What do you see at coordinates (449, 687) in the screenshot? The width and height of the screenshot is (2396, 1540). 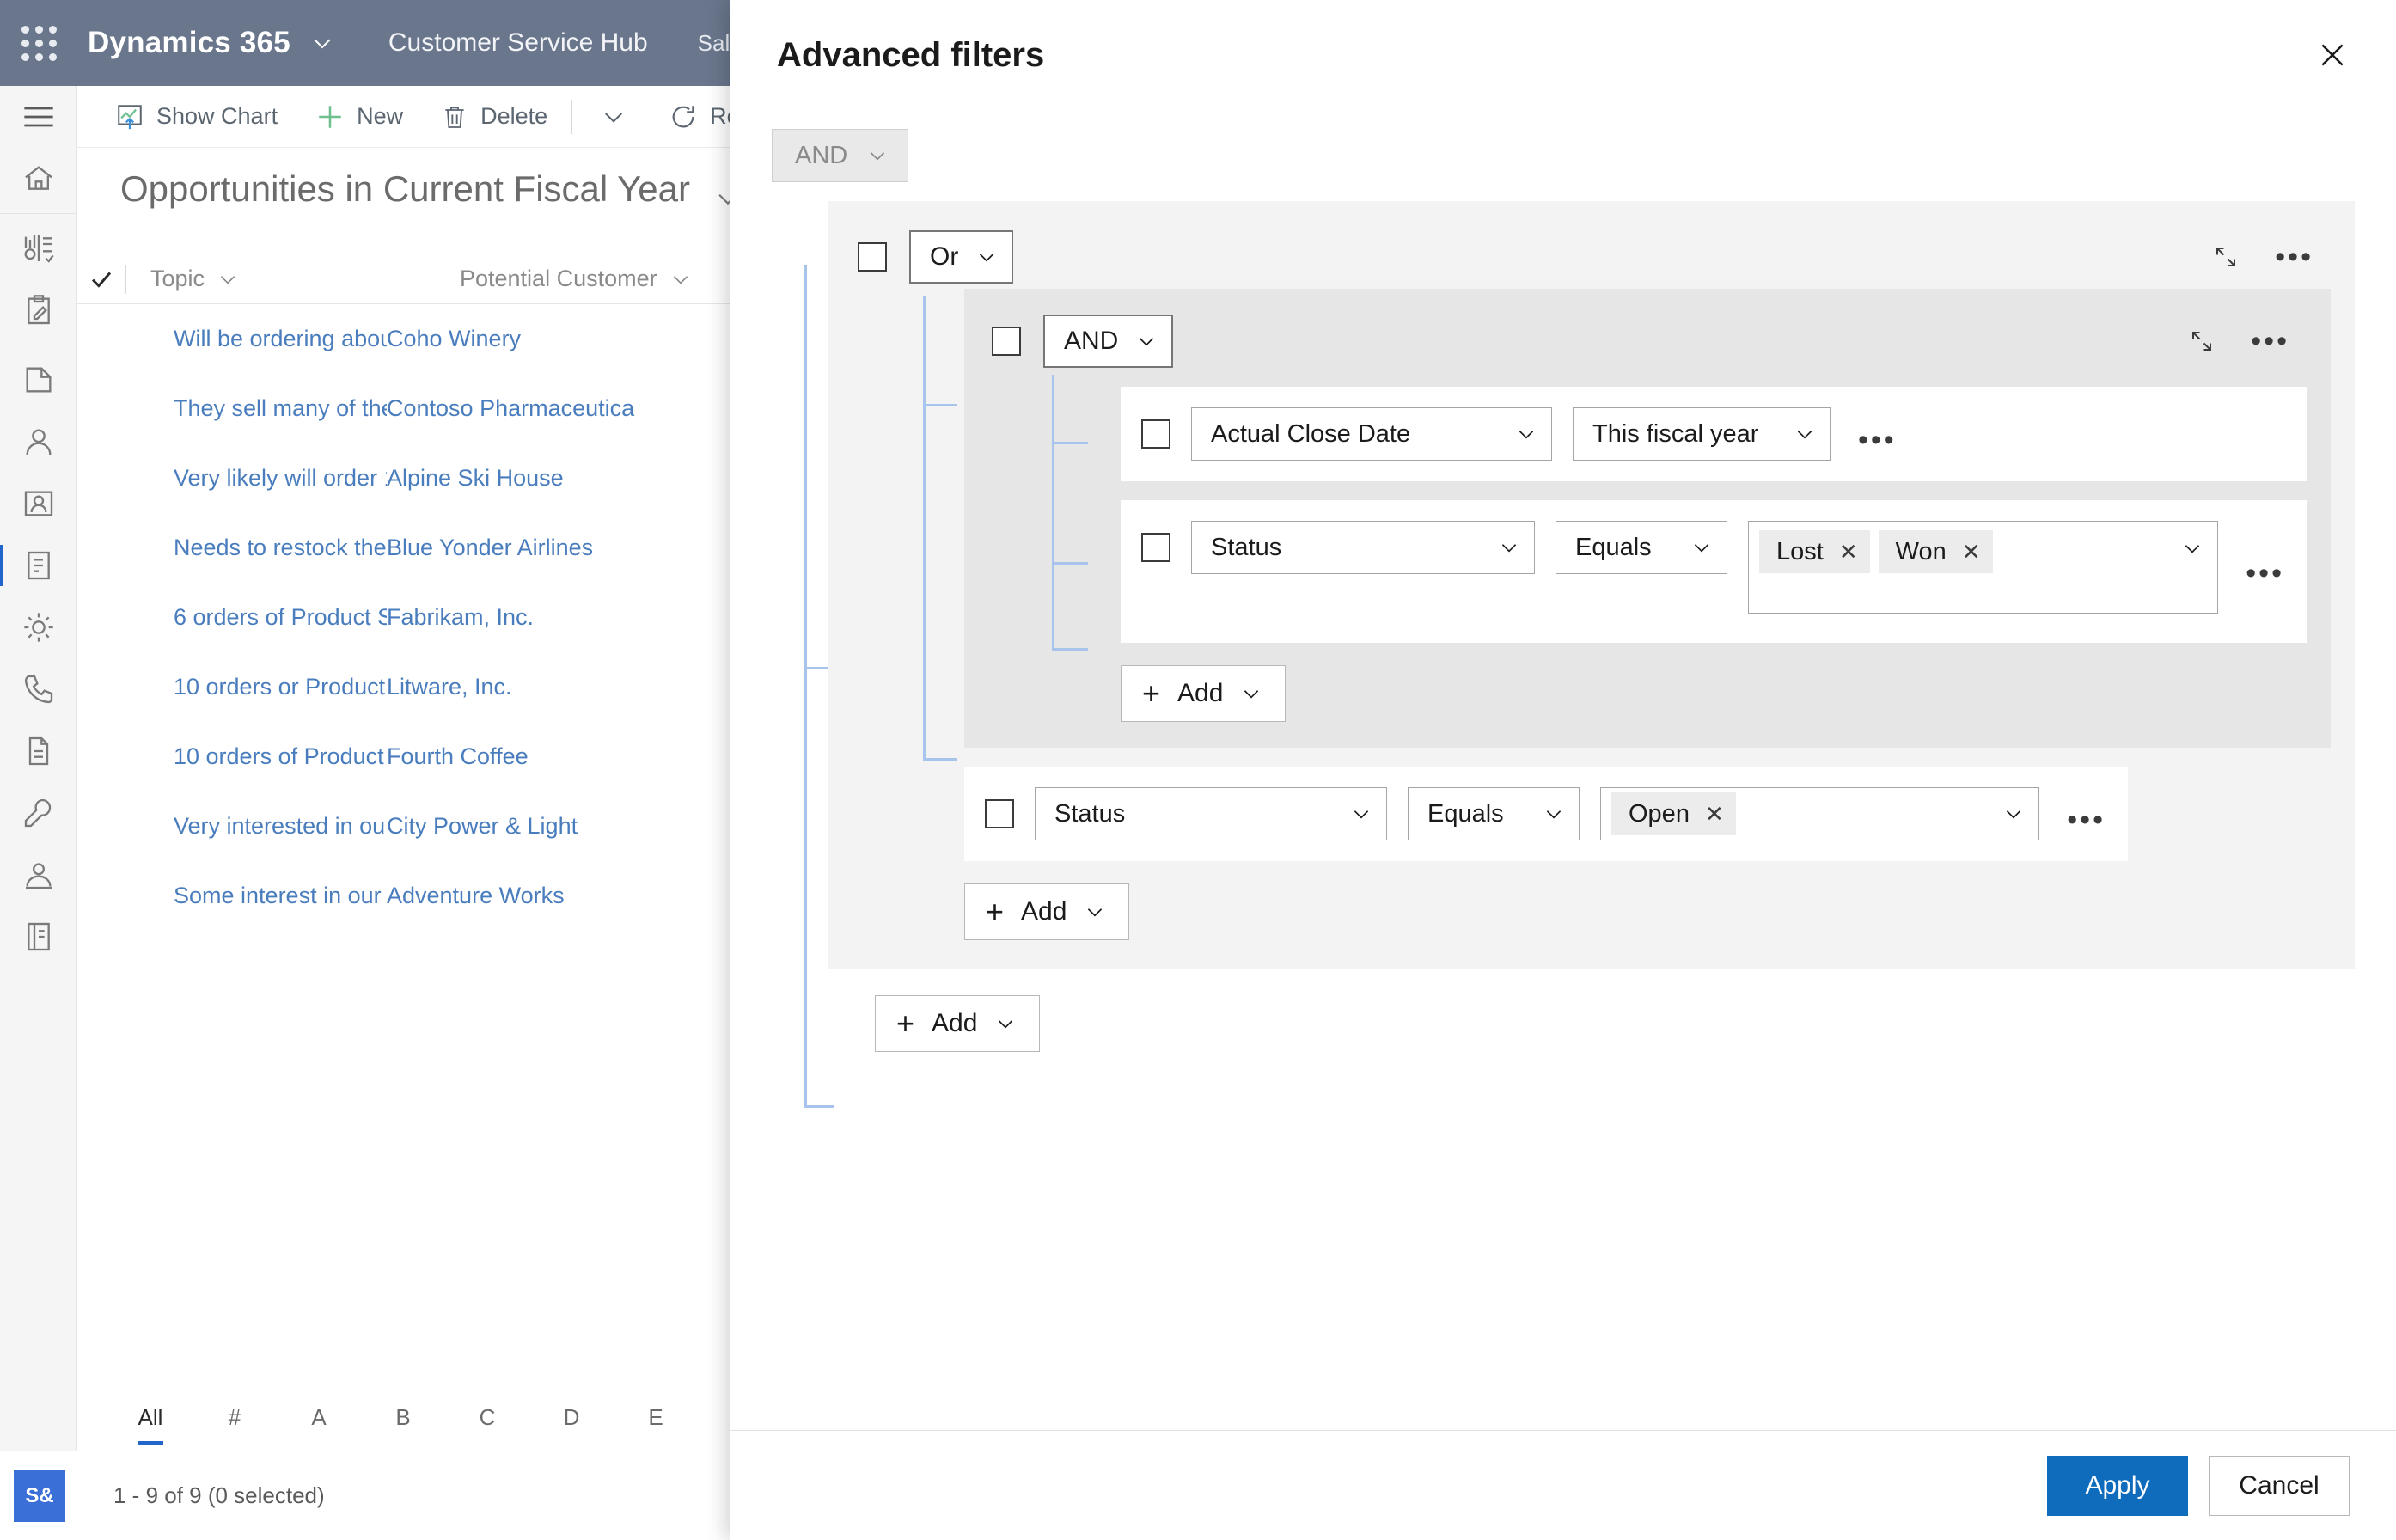 I see `row-customer: Litware, Inc.` at bounding box center [449, 687].